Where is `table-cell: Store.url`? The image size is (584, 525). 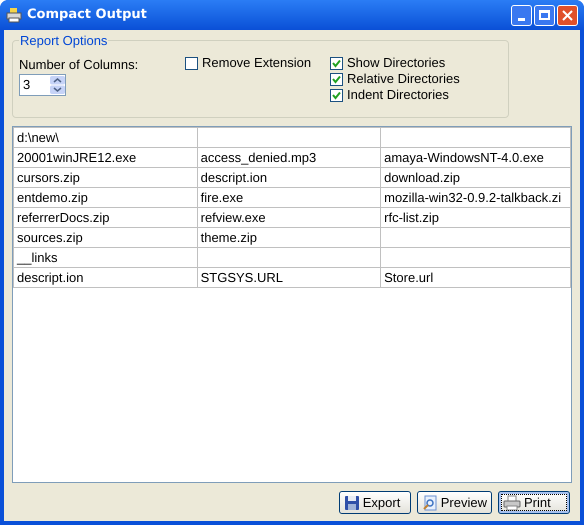 table-cell: Store.url is located at coordinates (409, 277).